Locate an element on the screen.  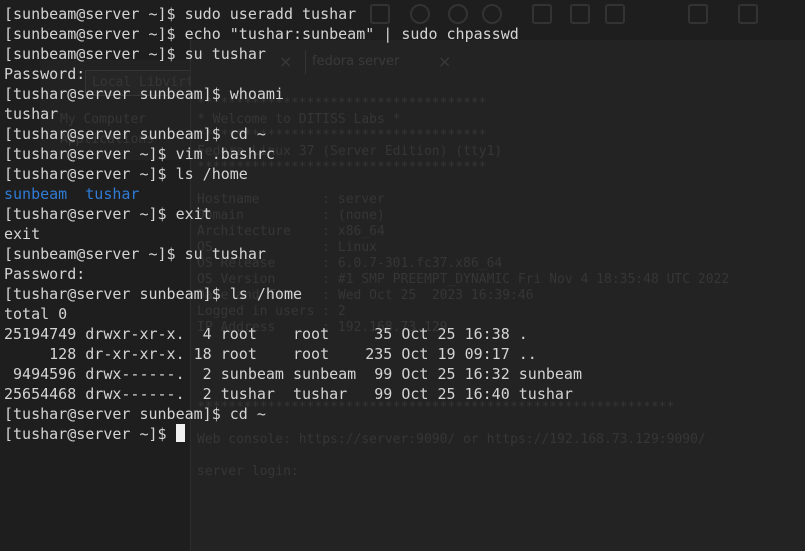
terminal-line: tushar is located at coordinates (31, 114).